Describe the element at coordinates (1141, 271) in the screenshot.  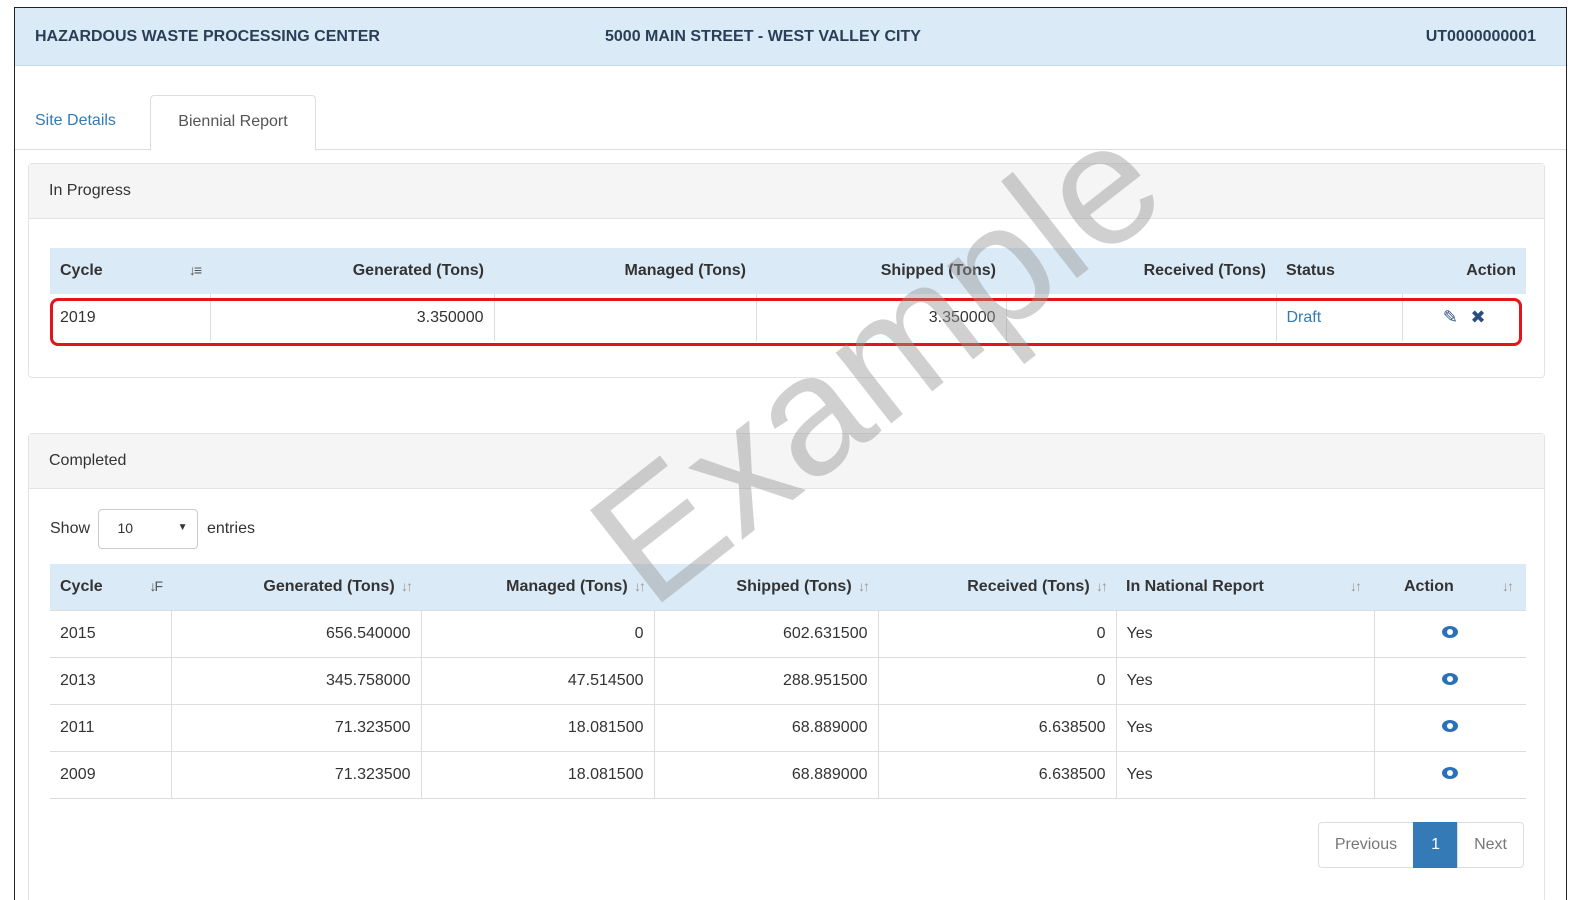
I see `column-header: Received (Tons)` at that location.